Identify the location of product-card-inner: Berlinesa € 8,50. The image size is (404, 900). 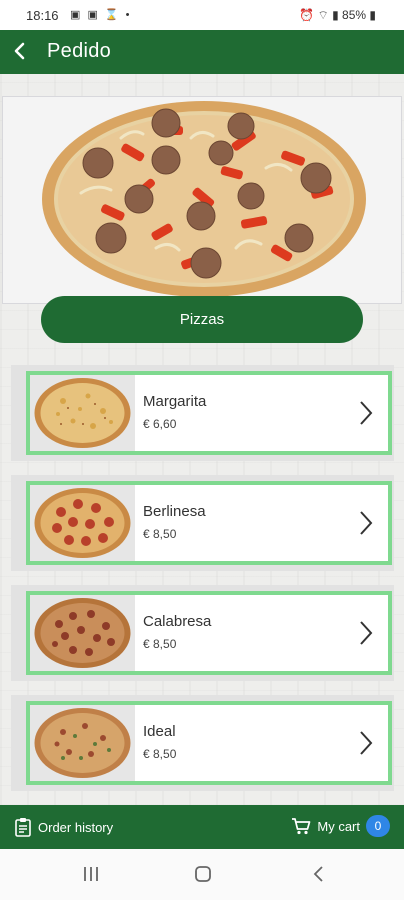
(209, 523).